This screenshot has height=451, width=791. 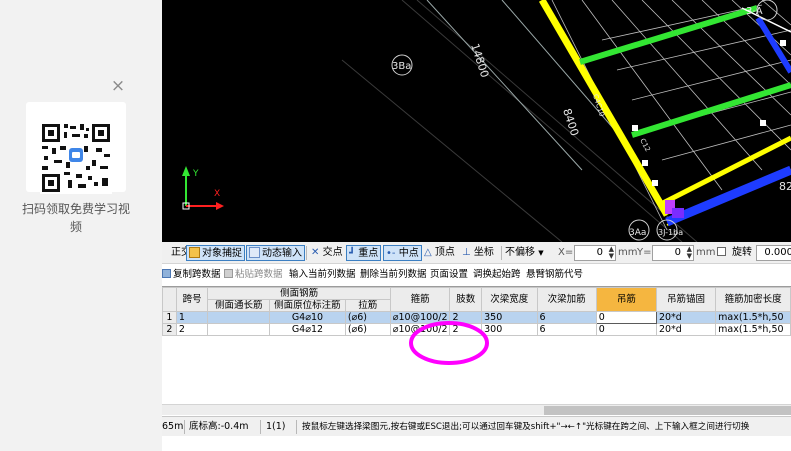 I want to click on chevron-down-icon: ▼, so click(x=541, y=253).